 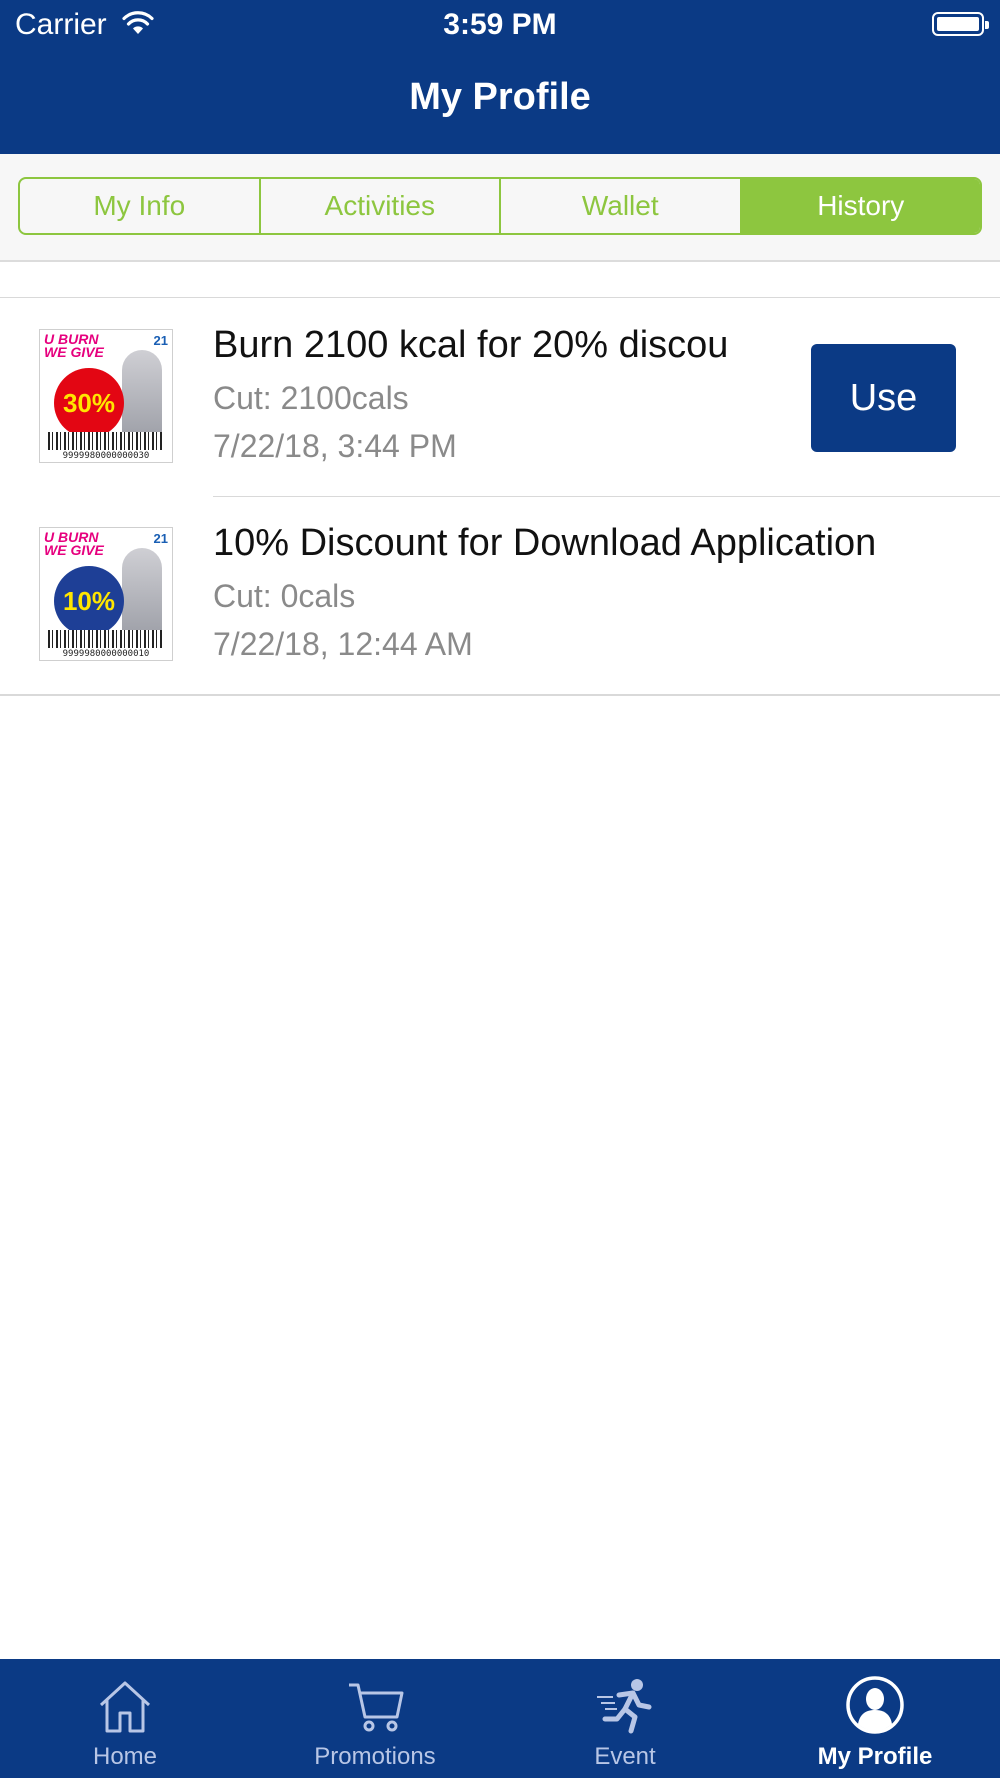 What do you see at coordinates (500, 97) in the screenshot?
I see `page-title: My Profile` at bounding box center [500, 97].